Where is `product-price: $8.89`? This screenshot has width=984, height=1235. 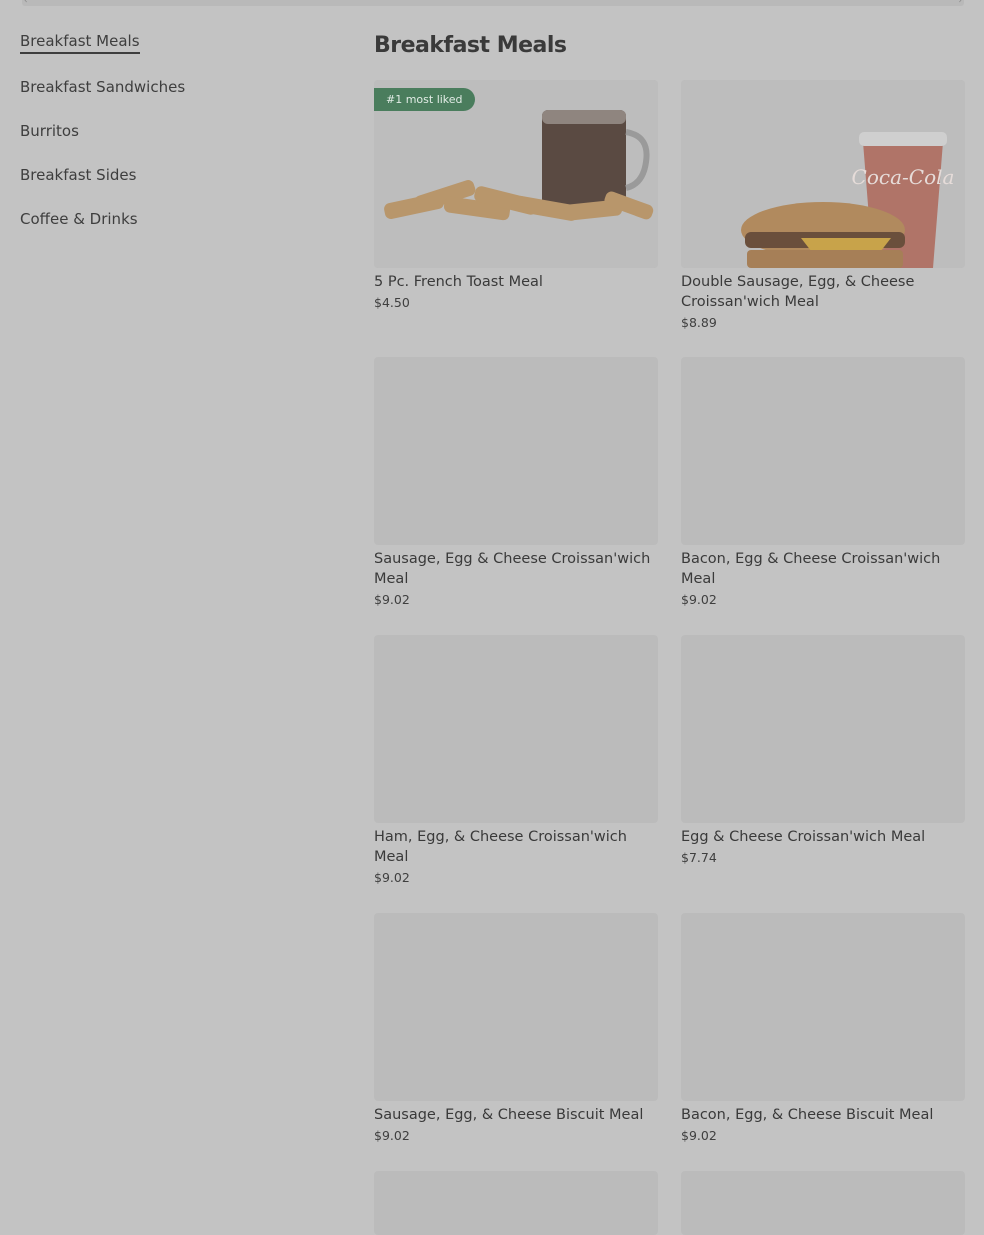 product-price: $8.89 is located at coordinates (699, 322).